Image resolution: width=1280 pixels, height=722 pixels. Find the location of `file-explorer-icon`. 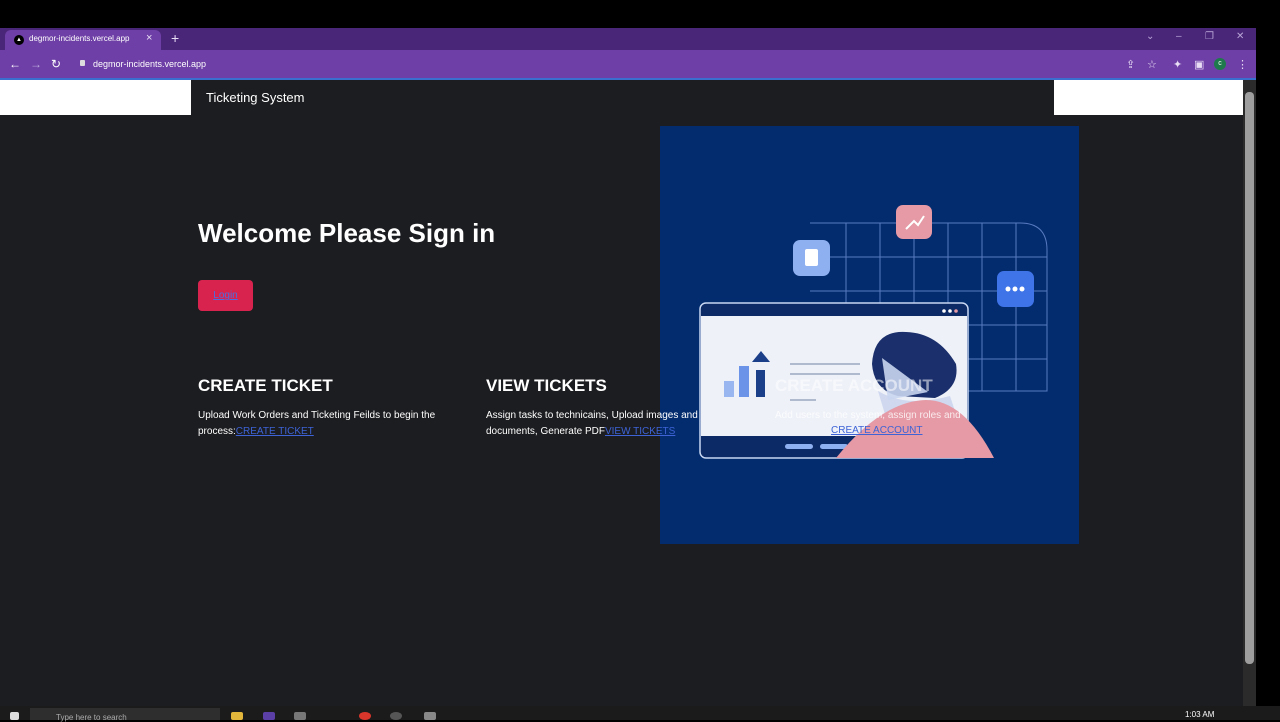

file-explorer-icon is located at coordinates (237, 716).